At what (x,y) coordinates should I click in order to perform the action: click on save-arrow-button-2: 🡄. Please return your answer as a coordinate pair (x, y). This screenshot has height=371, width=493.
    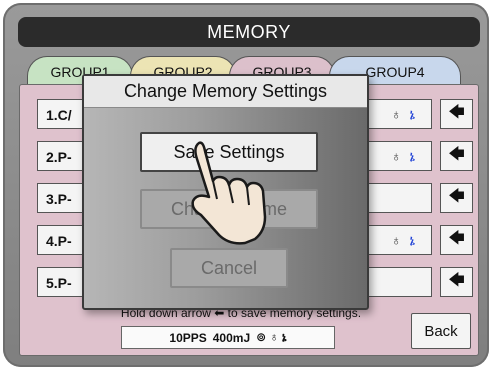
    Looking at the image, I should click on (456, 156).